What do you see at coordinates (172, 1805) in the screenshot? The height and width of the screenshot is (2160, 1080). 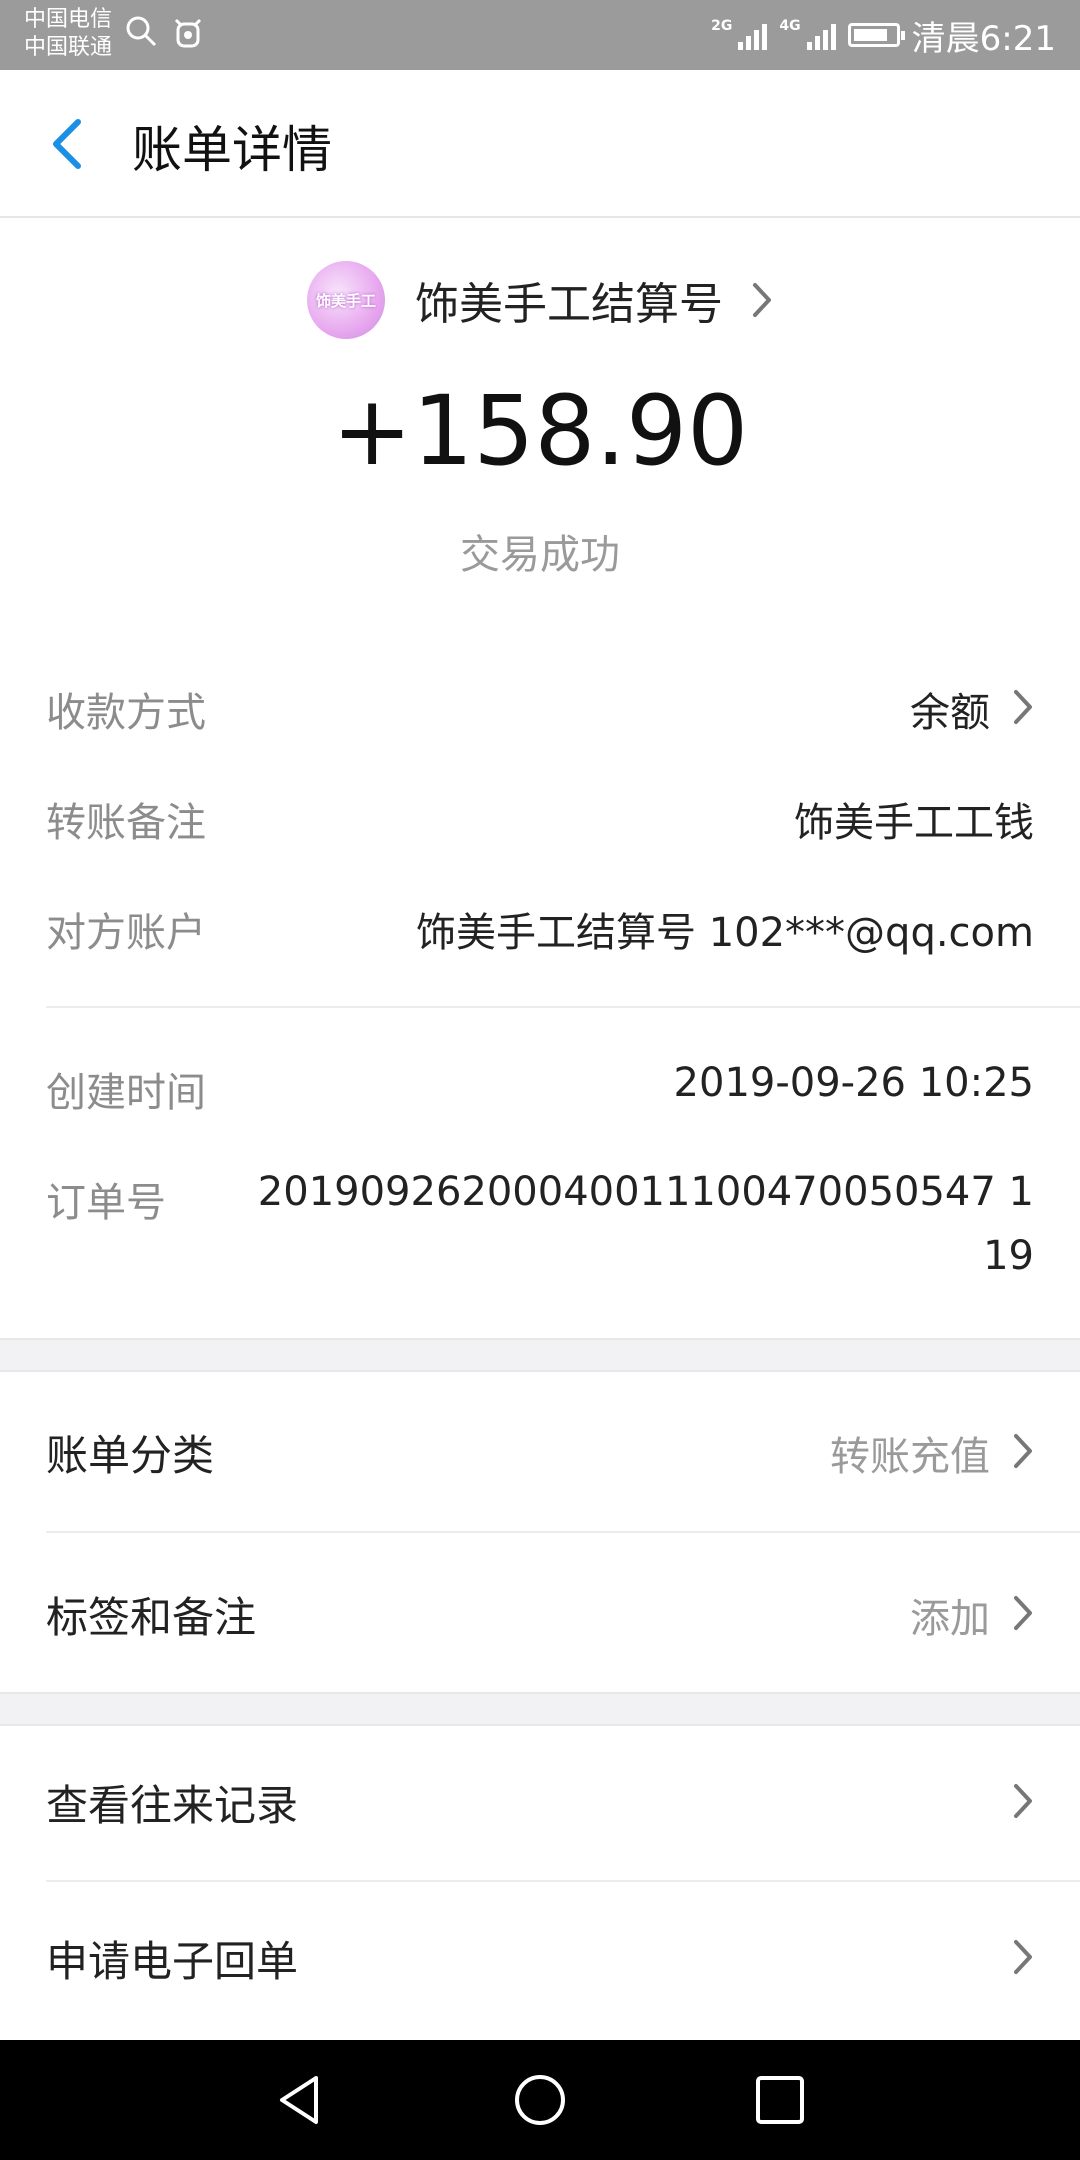 I see `view-history-label: 查看往来记录` at bounding box center [172, 1805].